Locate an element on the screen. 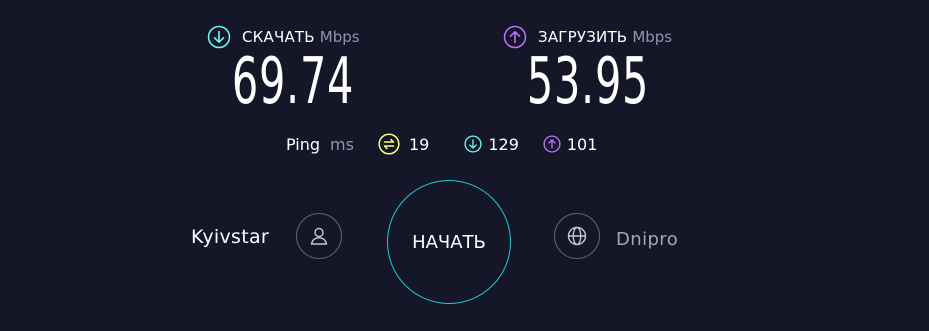 Image resolution: width=929 pixels, height=331 pixels. server-name: Dnipro is located at coordinates (647, 239).